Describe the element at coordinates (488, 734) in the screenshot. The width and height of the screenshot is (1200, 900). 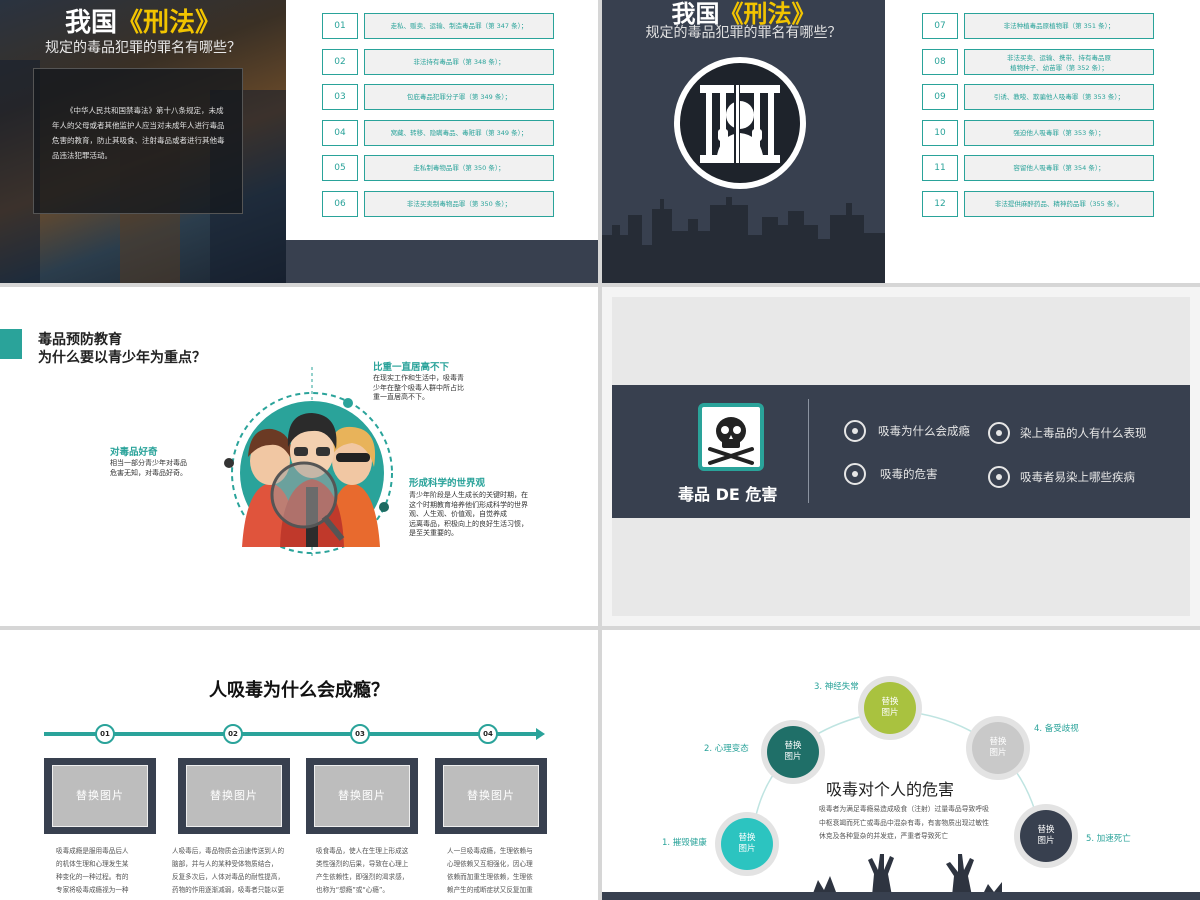
I see `timeline-node: 04` at that location.